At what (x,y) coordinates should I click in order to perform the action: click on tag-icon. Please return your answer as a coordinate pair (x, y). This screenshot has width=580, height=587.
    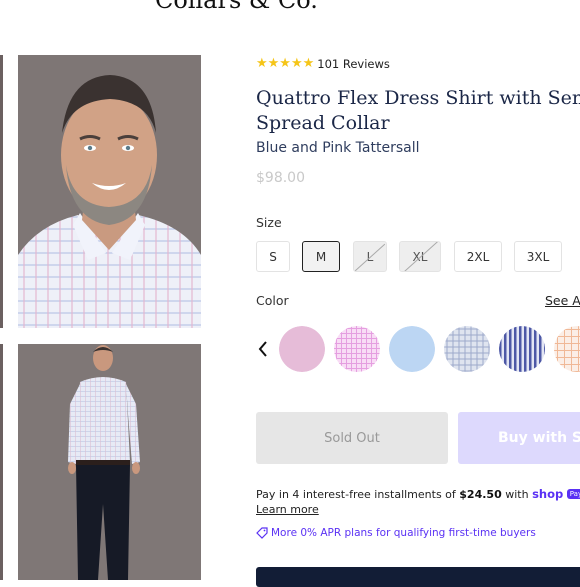
    Looking at the image, I should click on (262, 533).